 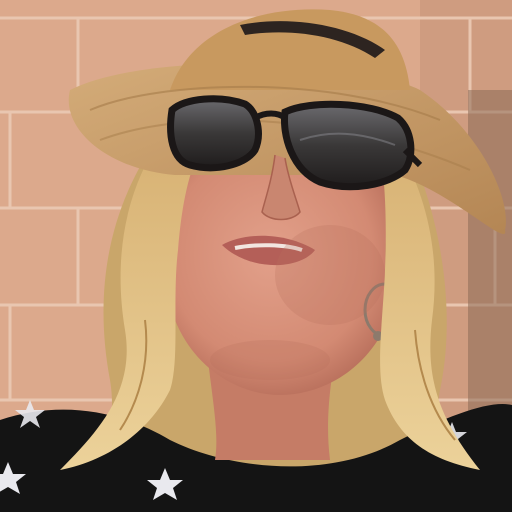 I want to click on left-lens, so click(x=214, y=133).